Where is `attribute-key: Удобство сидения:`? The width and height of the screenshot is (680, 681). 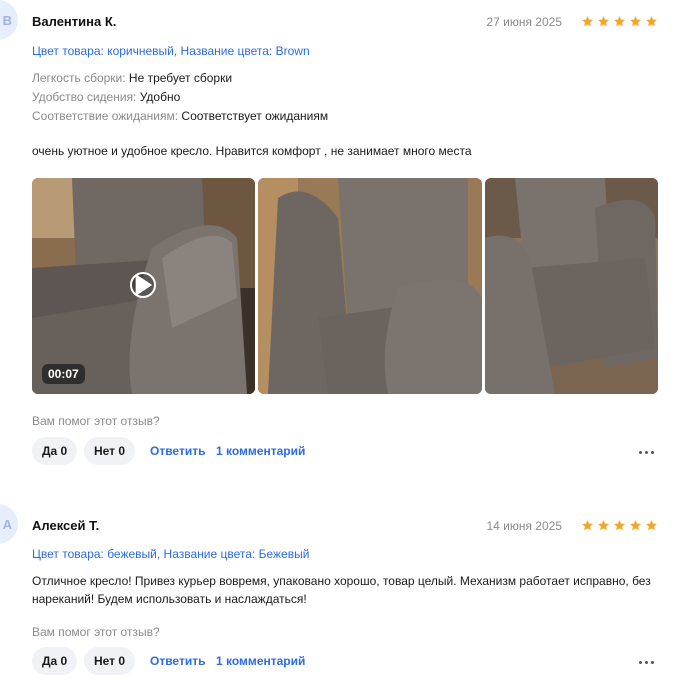 attribute-key: Удобство сидения: is located at coordinates (84, 97).